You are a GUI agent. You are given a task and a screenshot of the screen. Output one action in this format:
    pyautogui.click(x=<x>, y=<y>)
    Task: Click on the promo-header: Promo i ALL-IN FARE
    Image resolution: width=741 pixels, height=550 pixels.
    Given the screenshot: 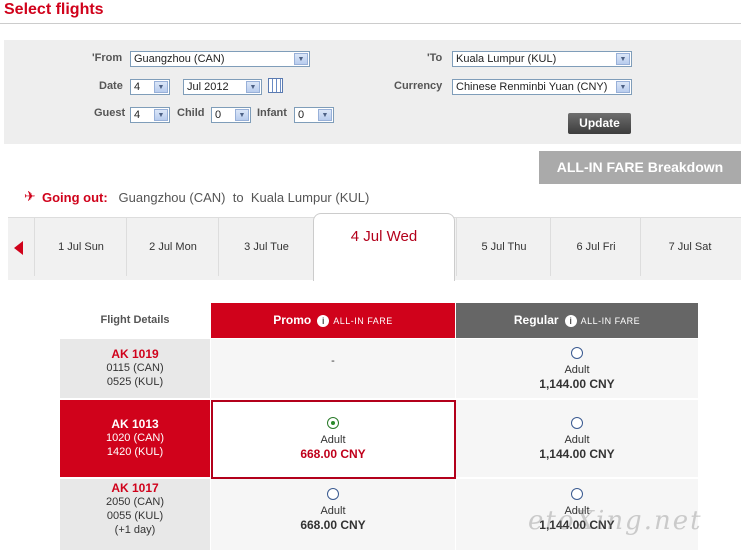 What is the action you would take?
    pyautogui.click(x=333, y=320)
    